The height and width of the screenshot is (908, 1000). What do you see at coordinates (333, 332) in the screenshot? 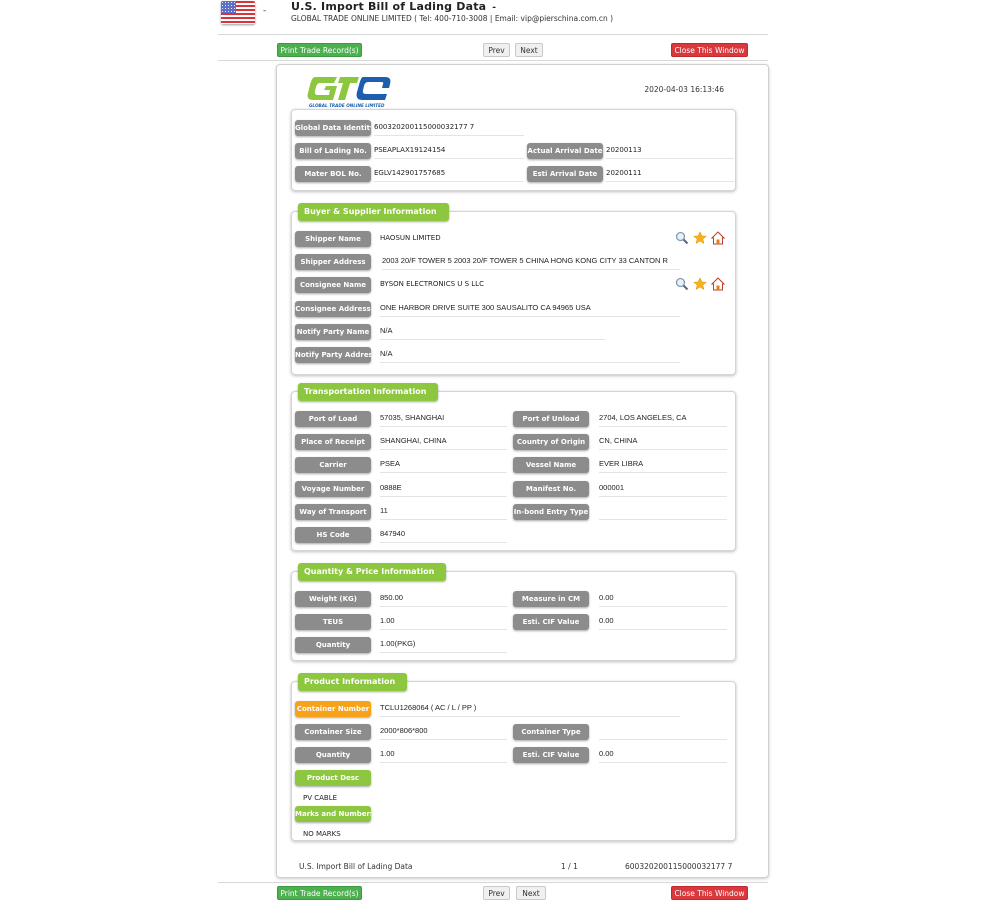
I see `notify-party-name-label: Notify Party Name` at bounding box center [333, 332].